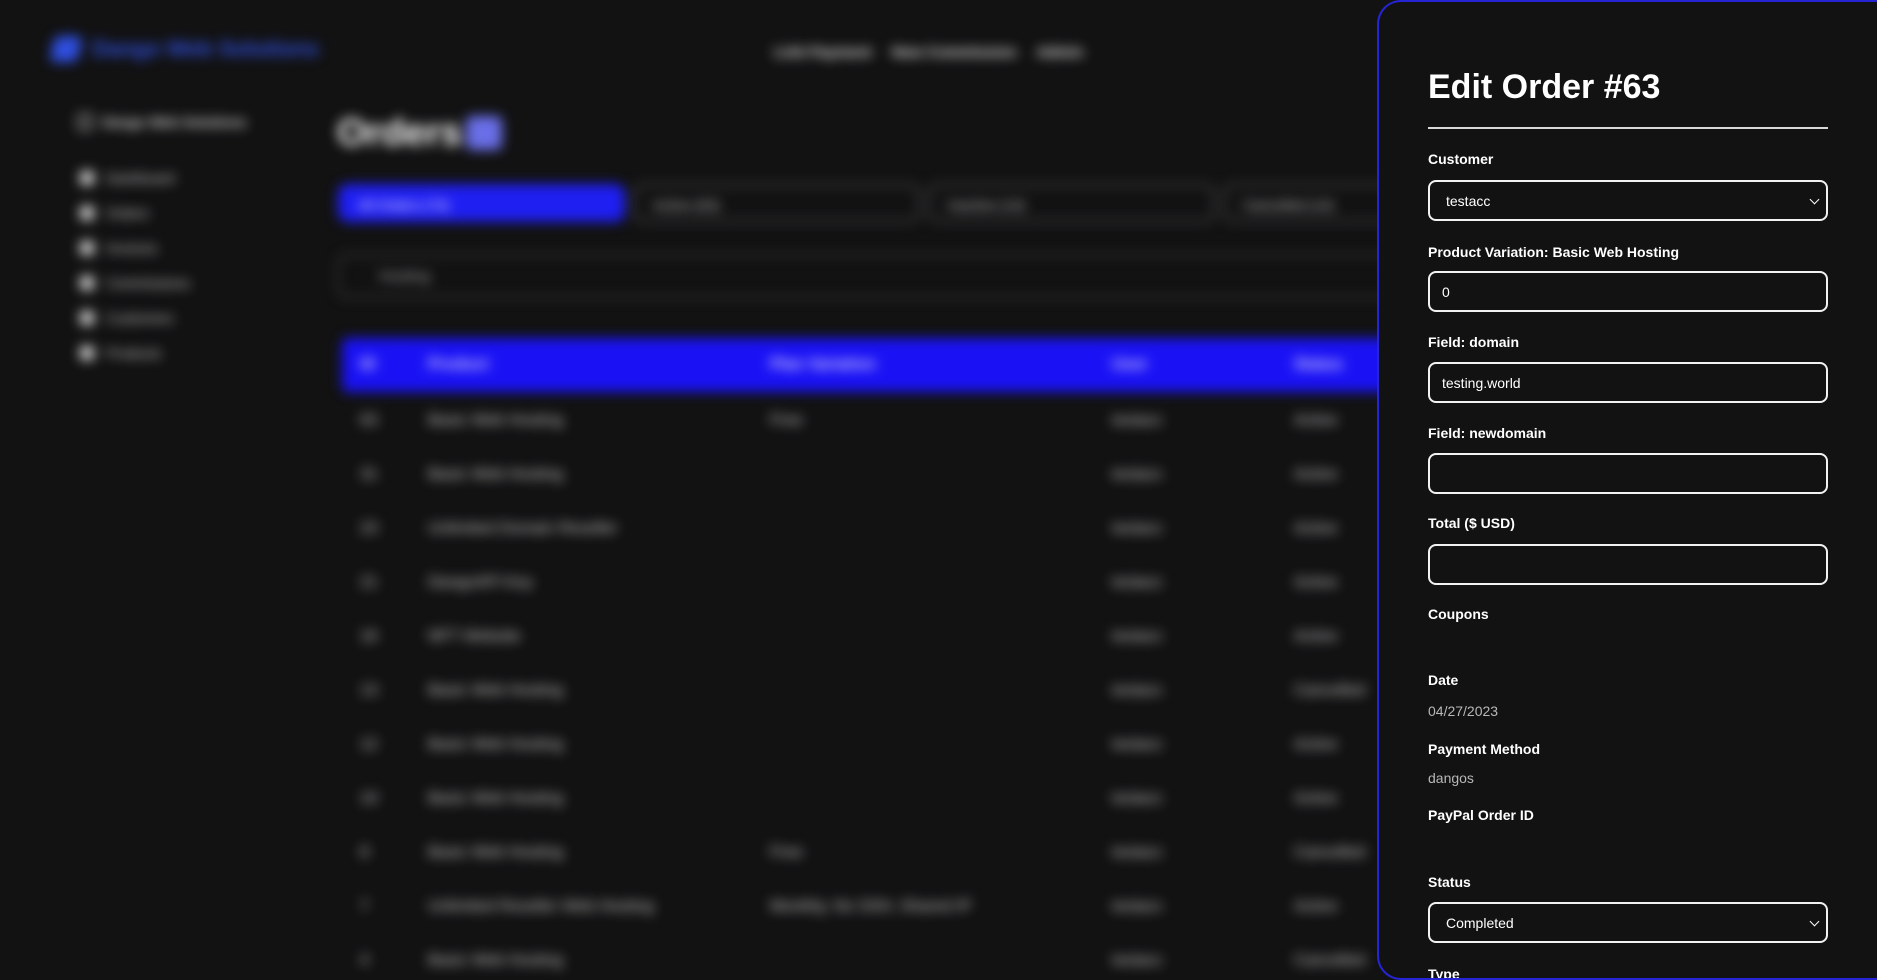 The image size is (1877, 980). Describe the element at coordinates (1461, 159) in the screenshot. I see `customer-label: Customer` at that location.